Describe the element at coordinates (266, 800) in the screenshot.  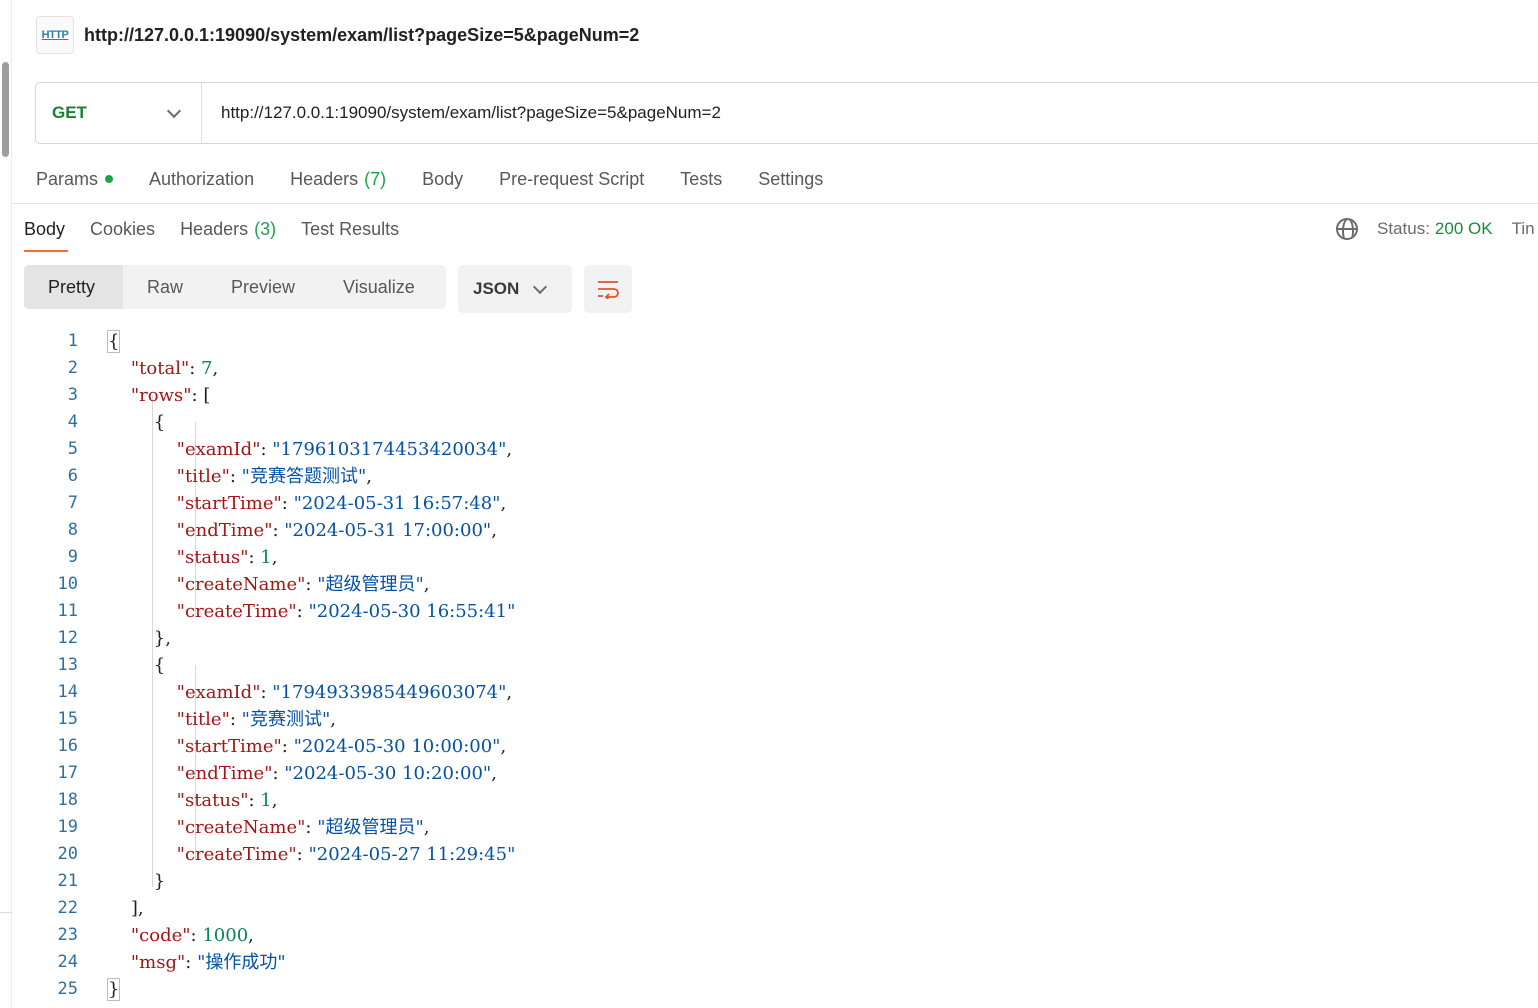
I see `json-number: 1` at that location.